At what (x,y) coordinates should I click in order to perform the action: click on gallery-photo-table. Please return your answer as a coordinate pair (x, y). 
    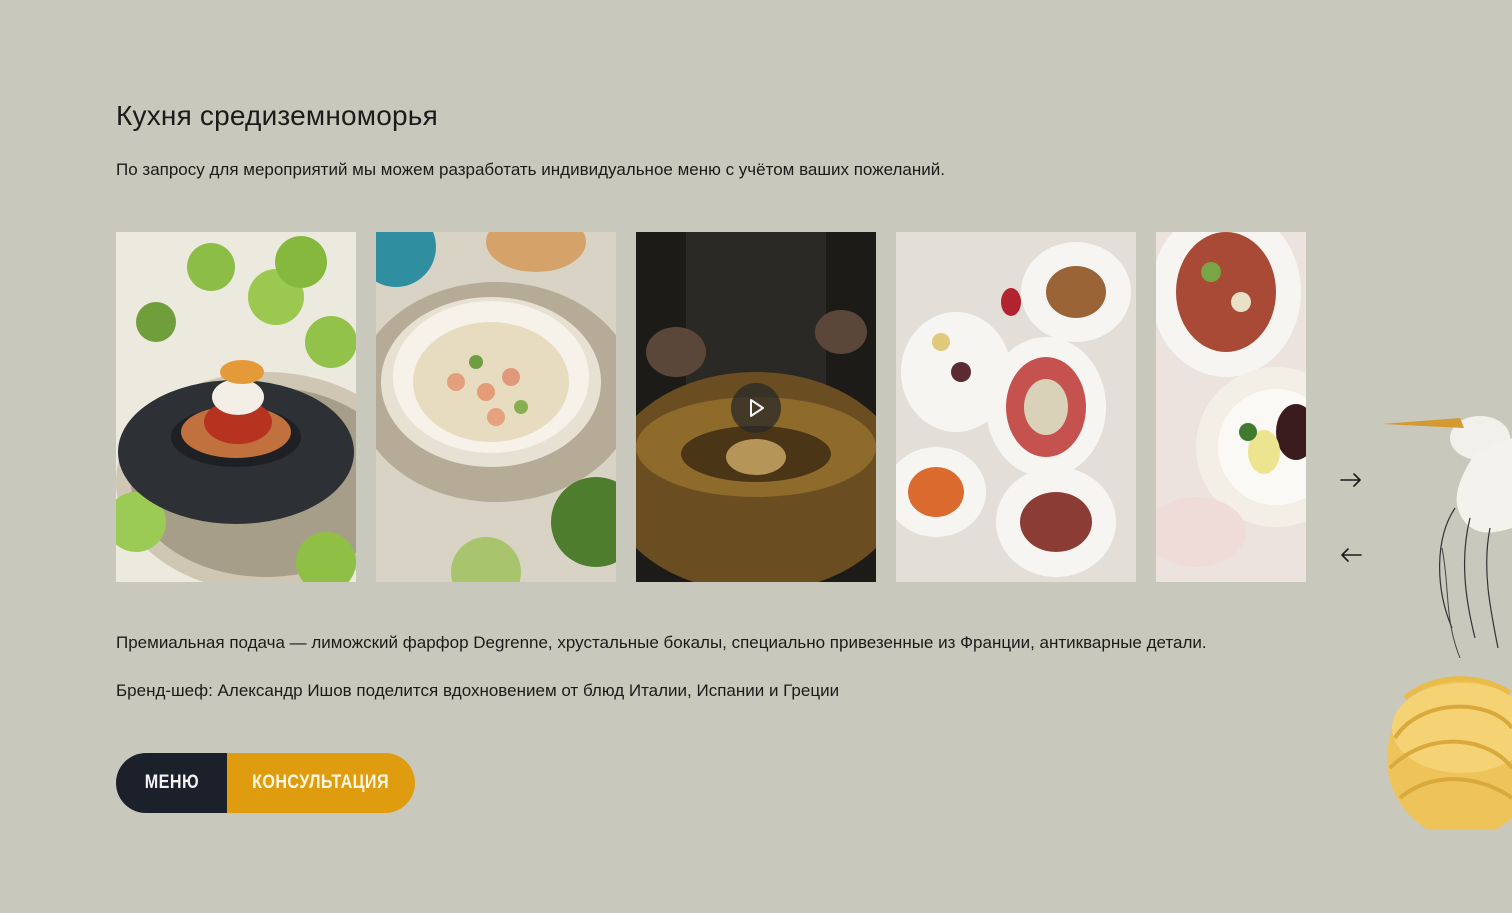
    Looking at the image, I should click on (1016, 407).